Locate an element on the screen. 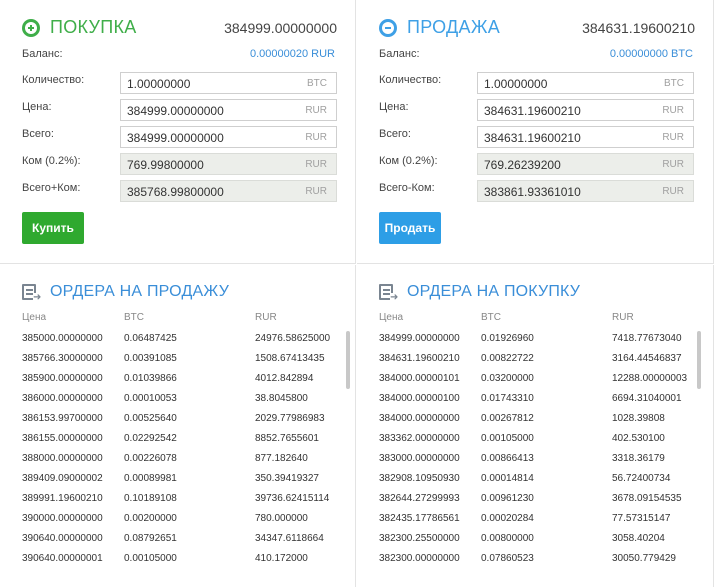 This screenshot has width=714, height=587. order-row: 384999.00000000 0.01926960 7418.77673040 is located at coordinates (546, 339).